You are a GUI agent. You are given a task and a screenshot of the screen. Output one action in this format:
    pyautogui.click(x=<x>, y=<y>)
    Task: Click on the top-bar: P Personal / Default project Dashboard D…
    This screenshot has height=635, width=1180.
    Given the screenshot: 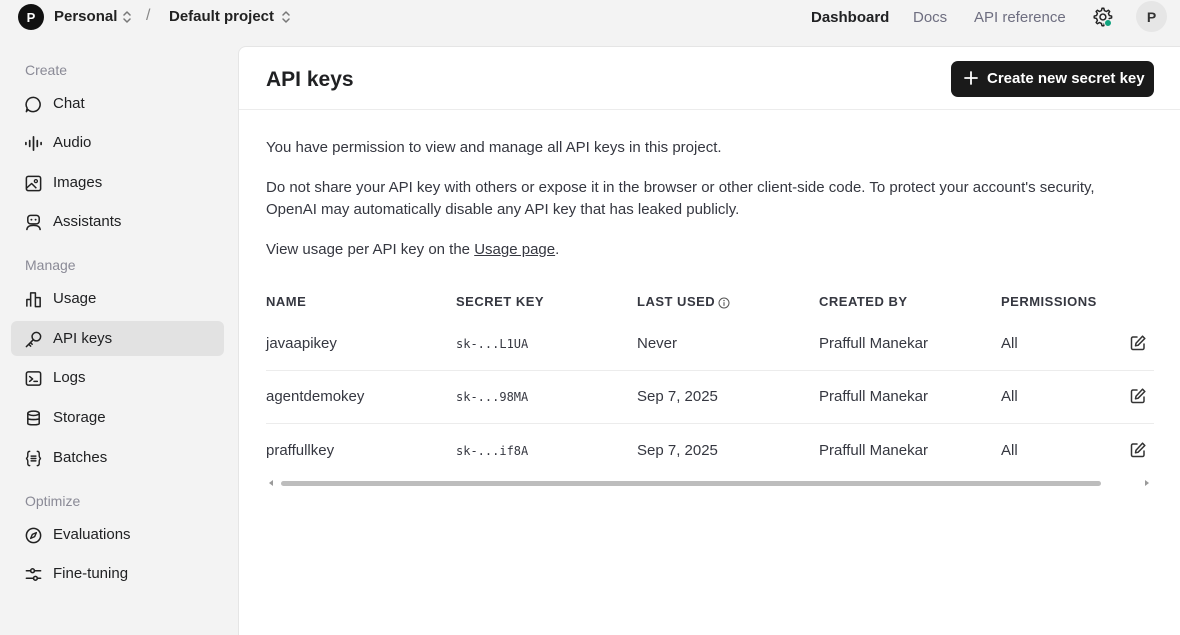 What is the action you would take?
    pyautogui.click(x=590, y=17)
    